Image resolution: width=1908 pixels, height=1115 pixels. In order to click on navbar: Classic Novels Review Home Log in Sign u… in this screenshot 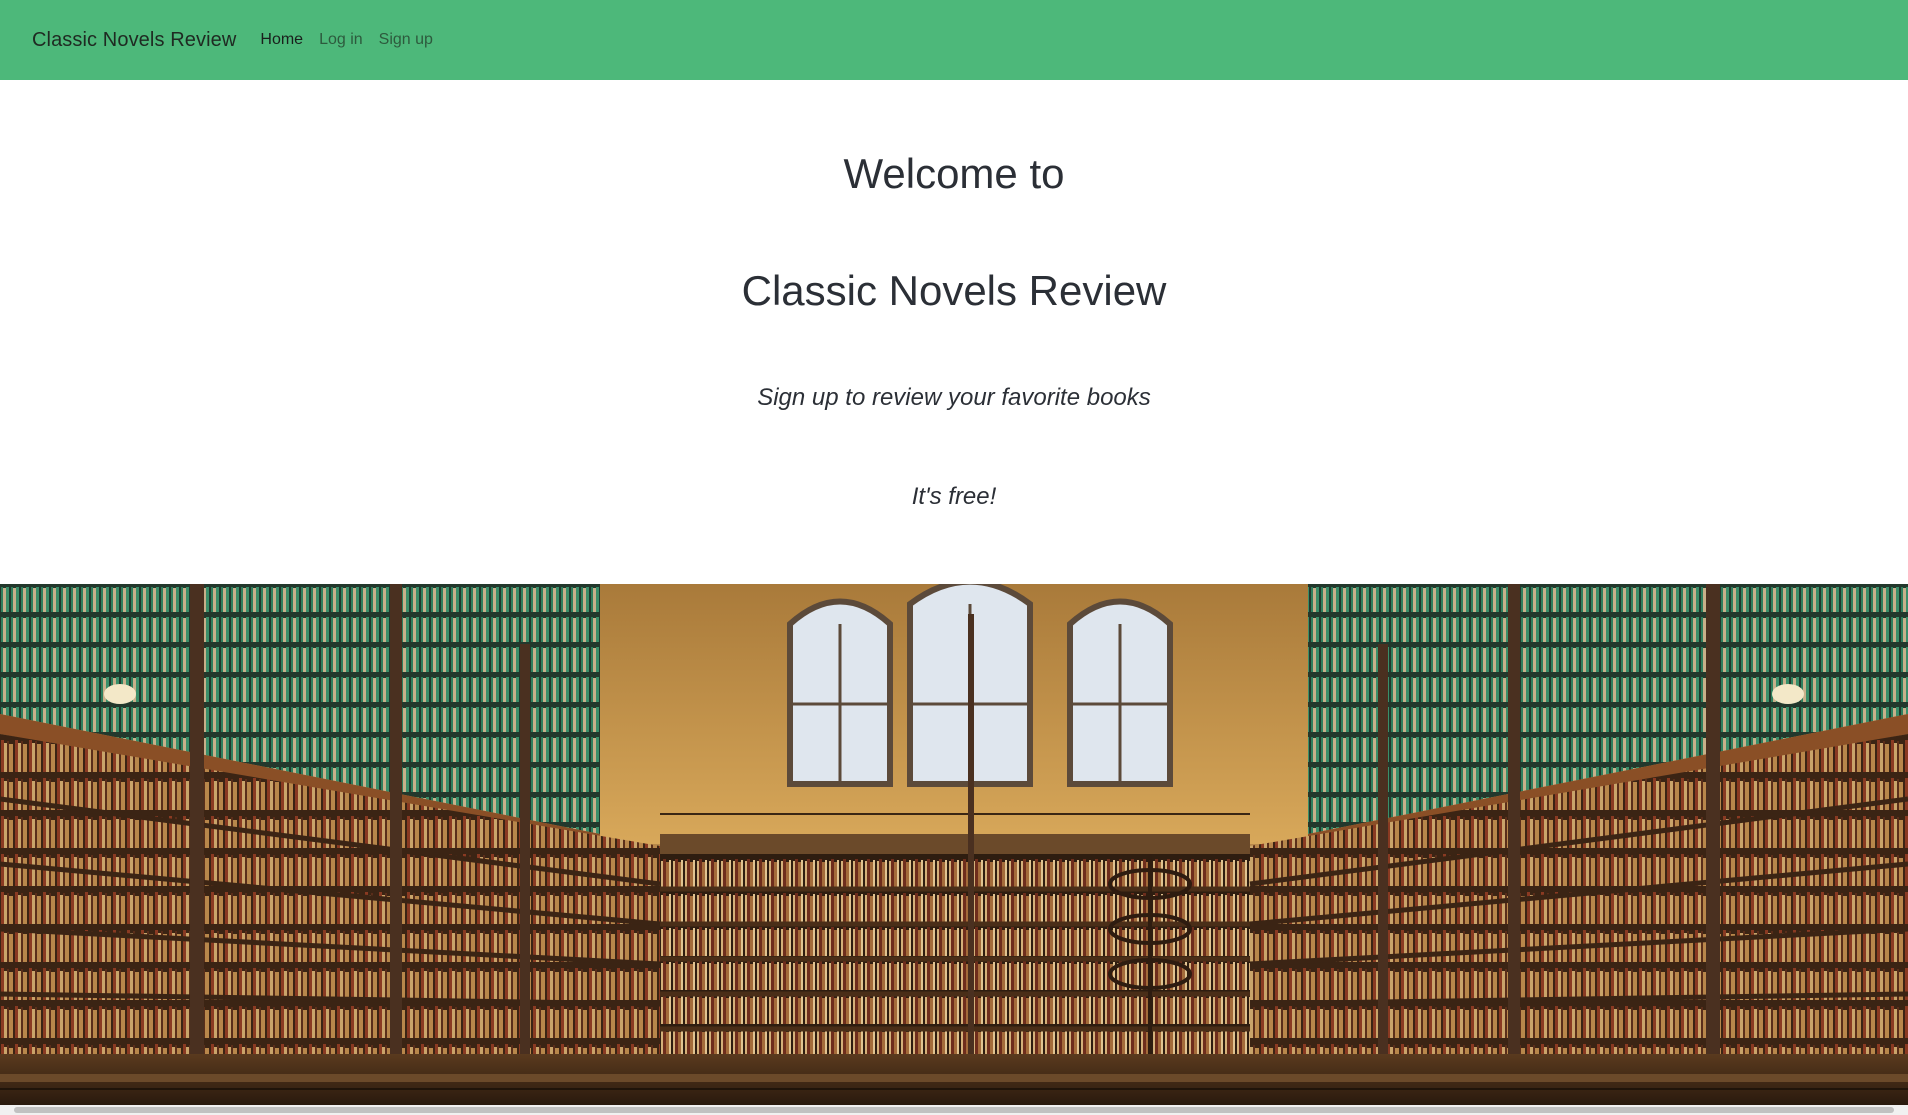, I will do `click(954, 40)`.